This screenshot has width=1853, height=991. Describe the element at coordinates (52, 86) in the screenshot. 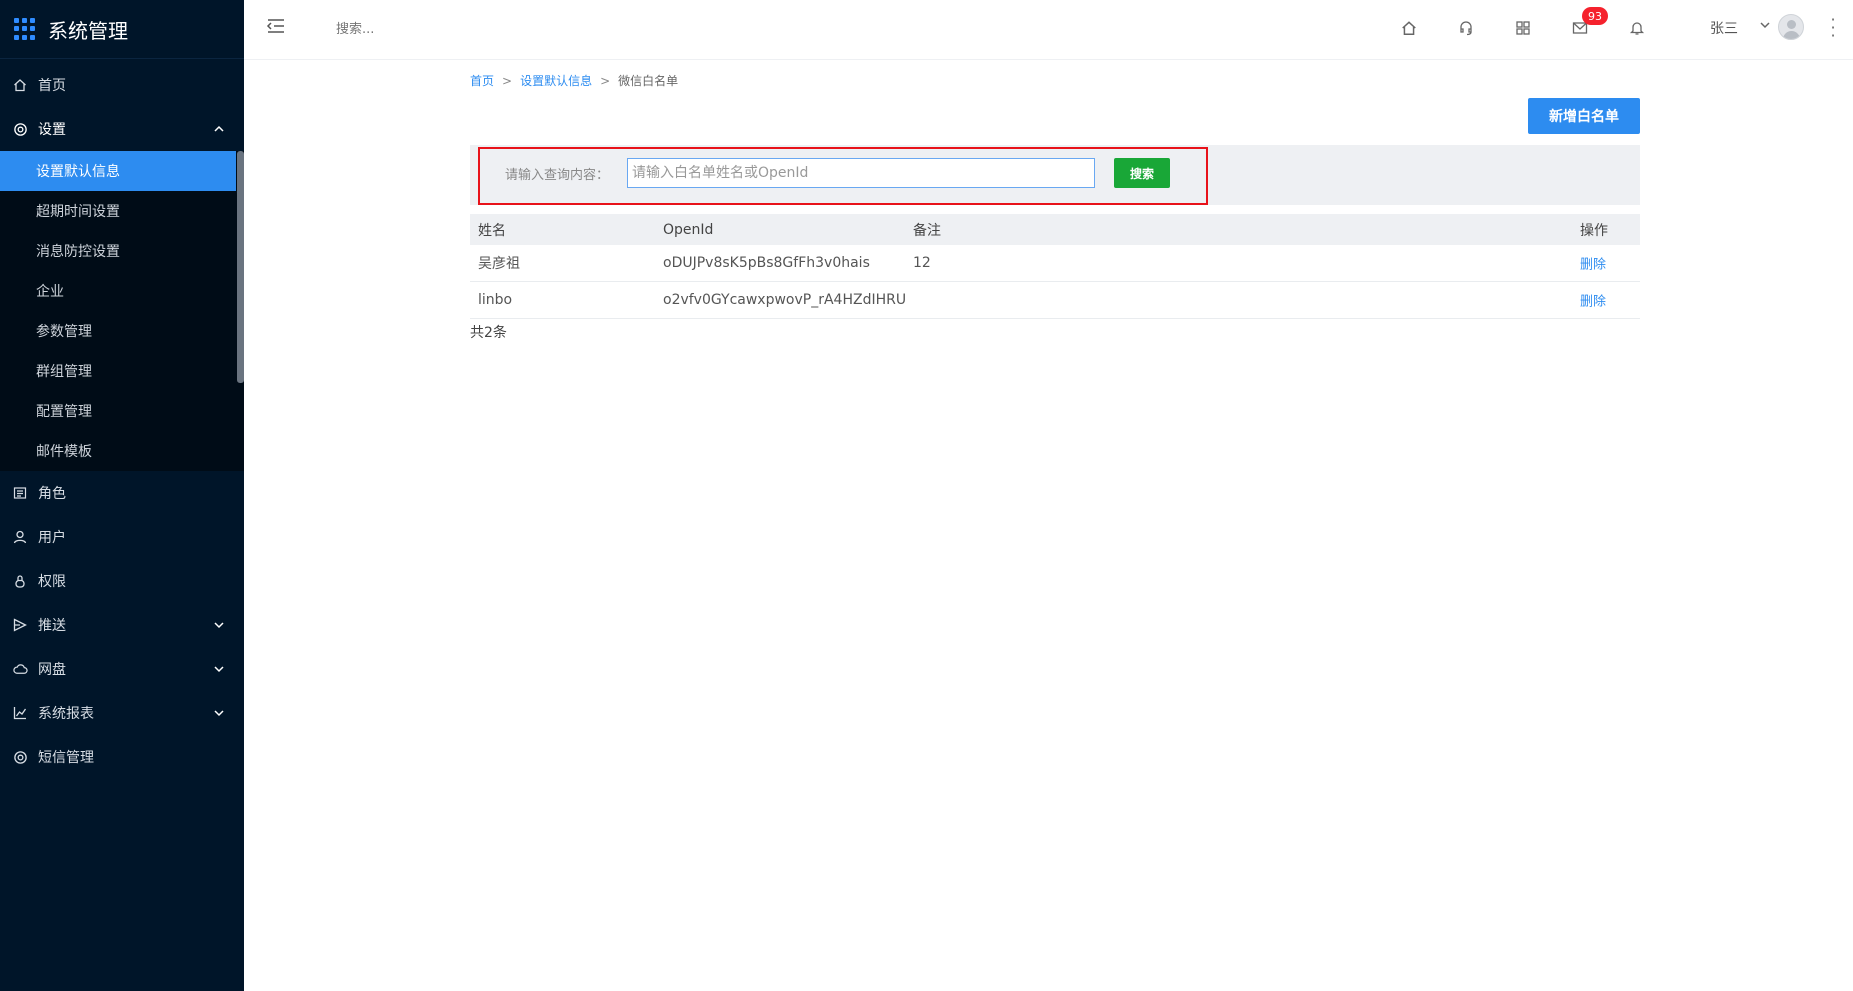

I see `sidebar-item-label: 首页` at that location.